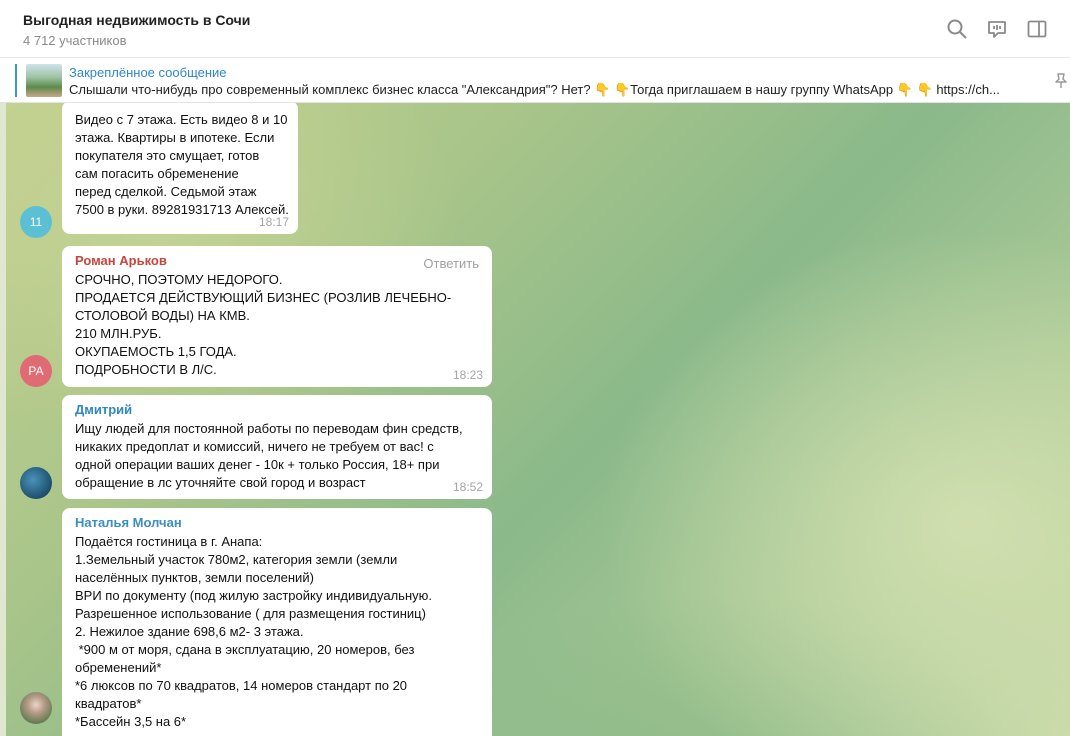  Describe the element at coordinates (277, 261) in the screenshot. I see `message-author: Роман Арьков` at that location.